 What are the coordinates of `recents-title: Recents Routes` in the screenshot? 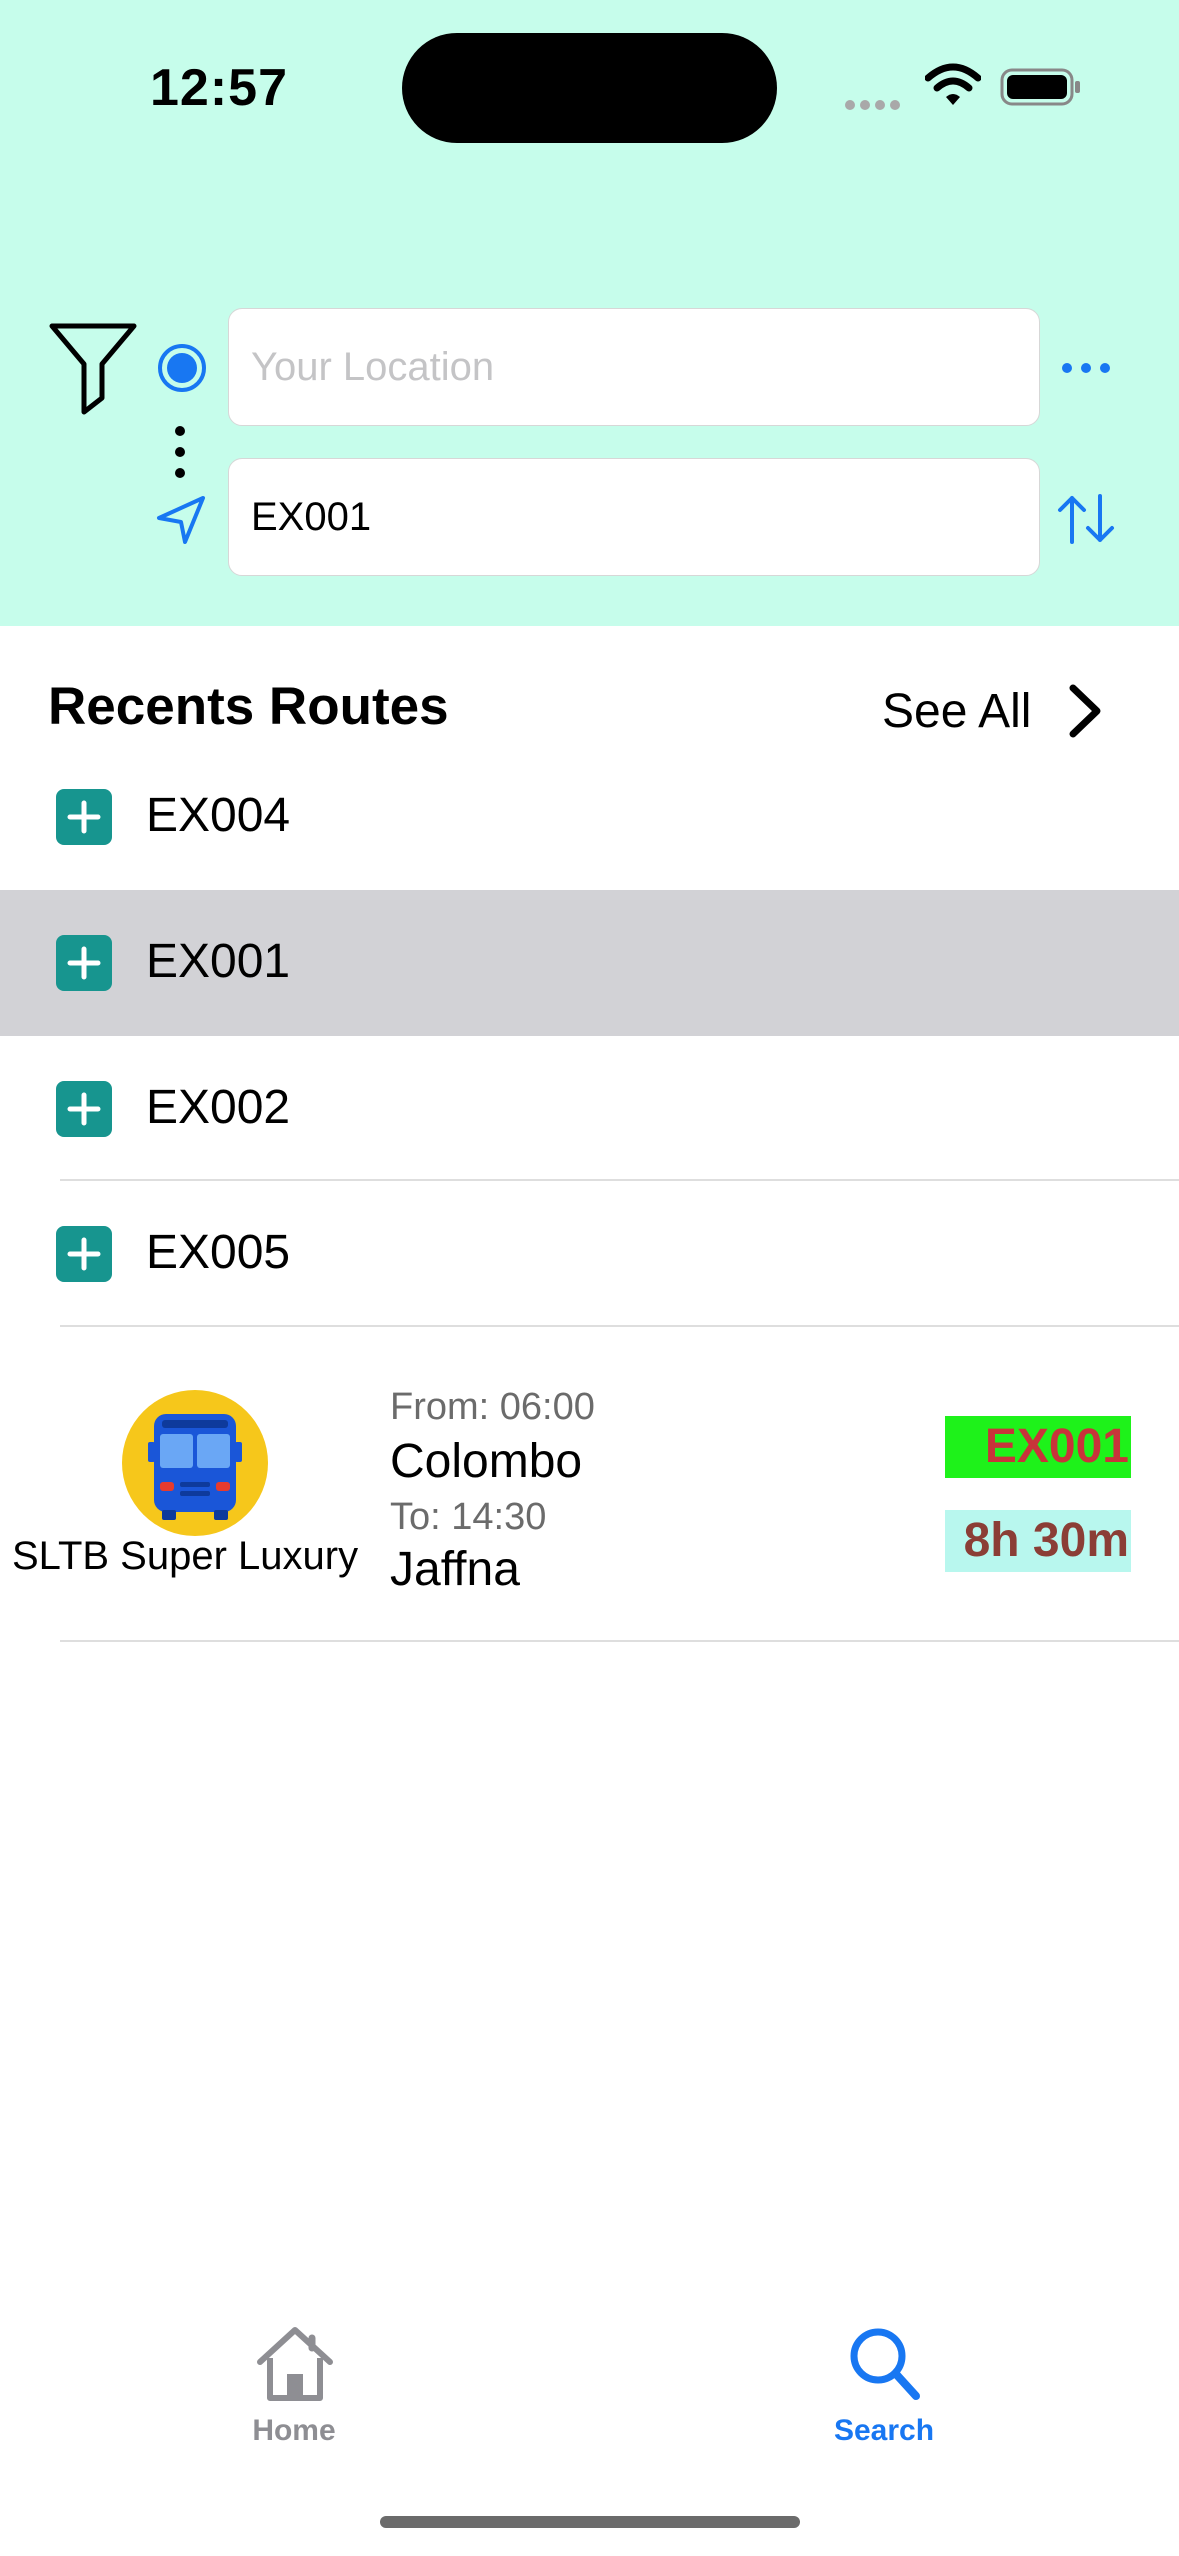 It's located at (248, 706).